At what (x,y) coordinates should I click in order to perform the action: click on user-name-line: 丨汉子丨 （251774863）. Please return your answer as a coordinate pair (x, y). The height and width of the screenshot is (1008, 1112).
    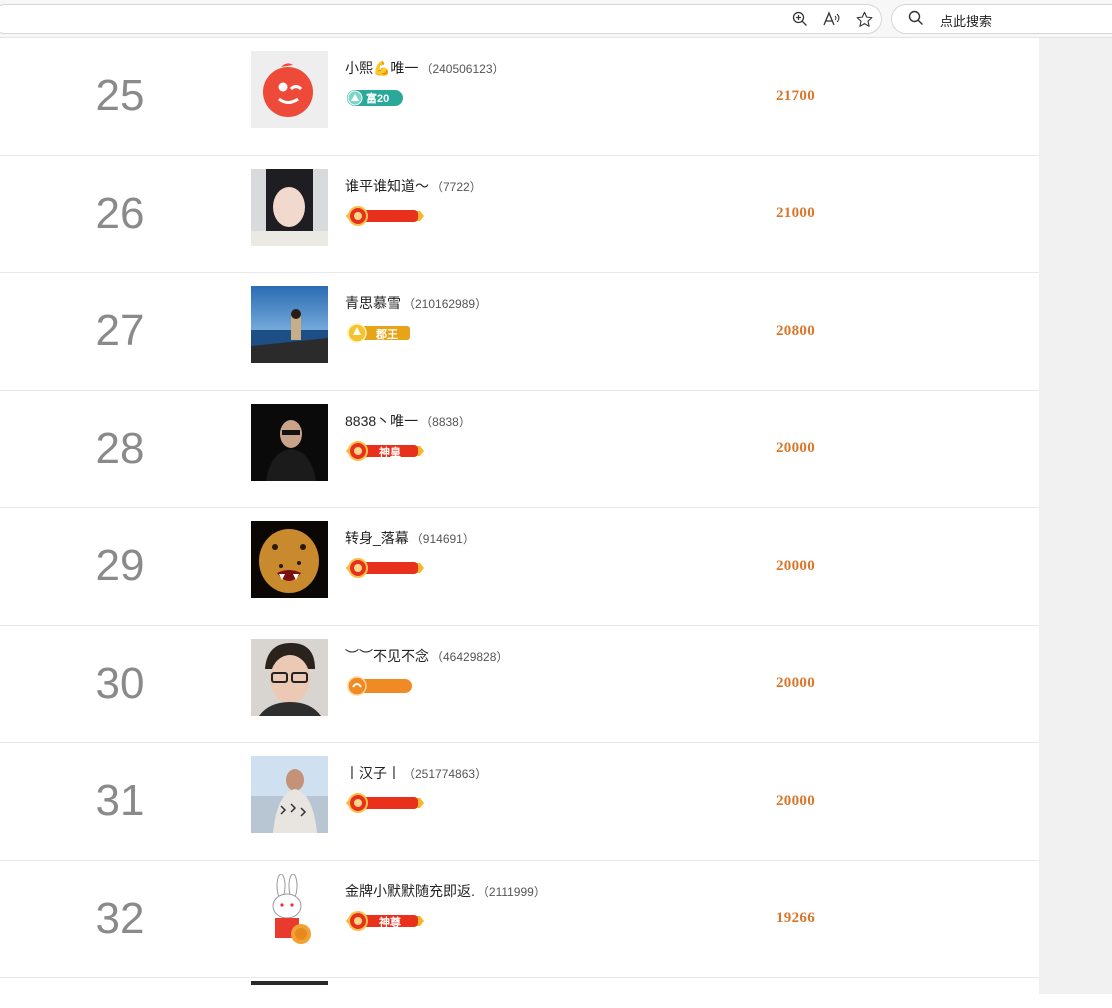
    Looking at the image, I should click on (416, 773).